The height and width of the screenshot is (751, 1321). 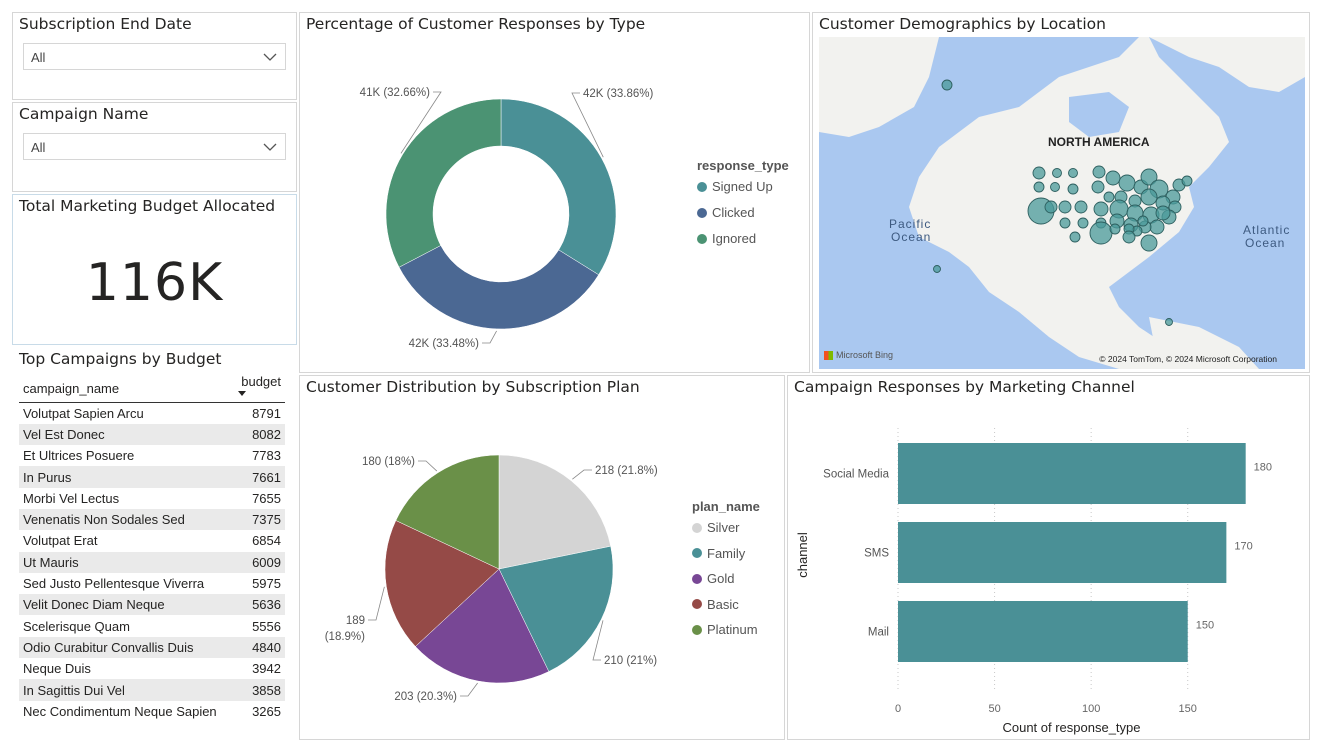 I want to click on budget-cell: 7783, so click(x=266, y=456).